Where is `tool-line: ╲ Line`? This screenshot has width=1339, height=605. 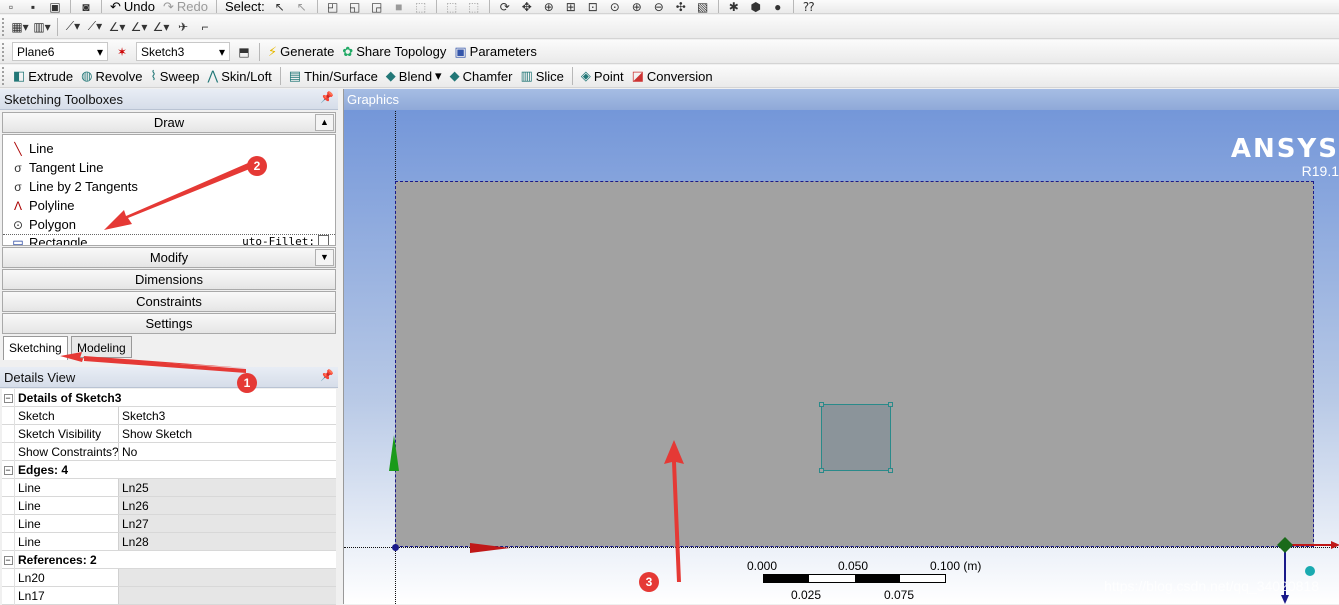
tool-line: ╲ Line is located at coordinates (169, 148).